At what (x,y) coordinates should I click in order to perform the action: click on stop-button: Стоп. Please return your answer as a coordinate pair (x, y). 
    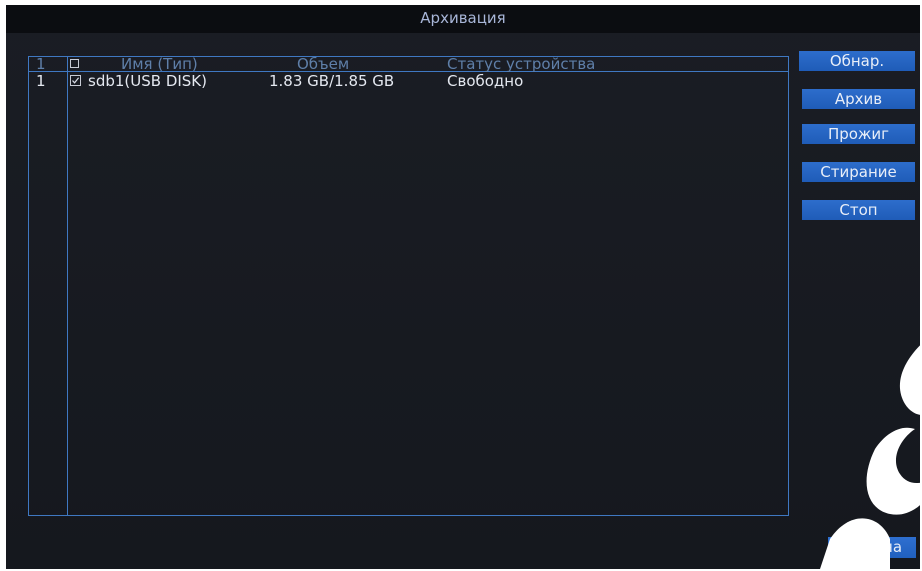
    Looking at the image, I should click on (858, 210).